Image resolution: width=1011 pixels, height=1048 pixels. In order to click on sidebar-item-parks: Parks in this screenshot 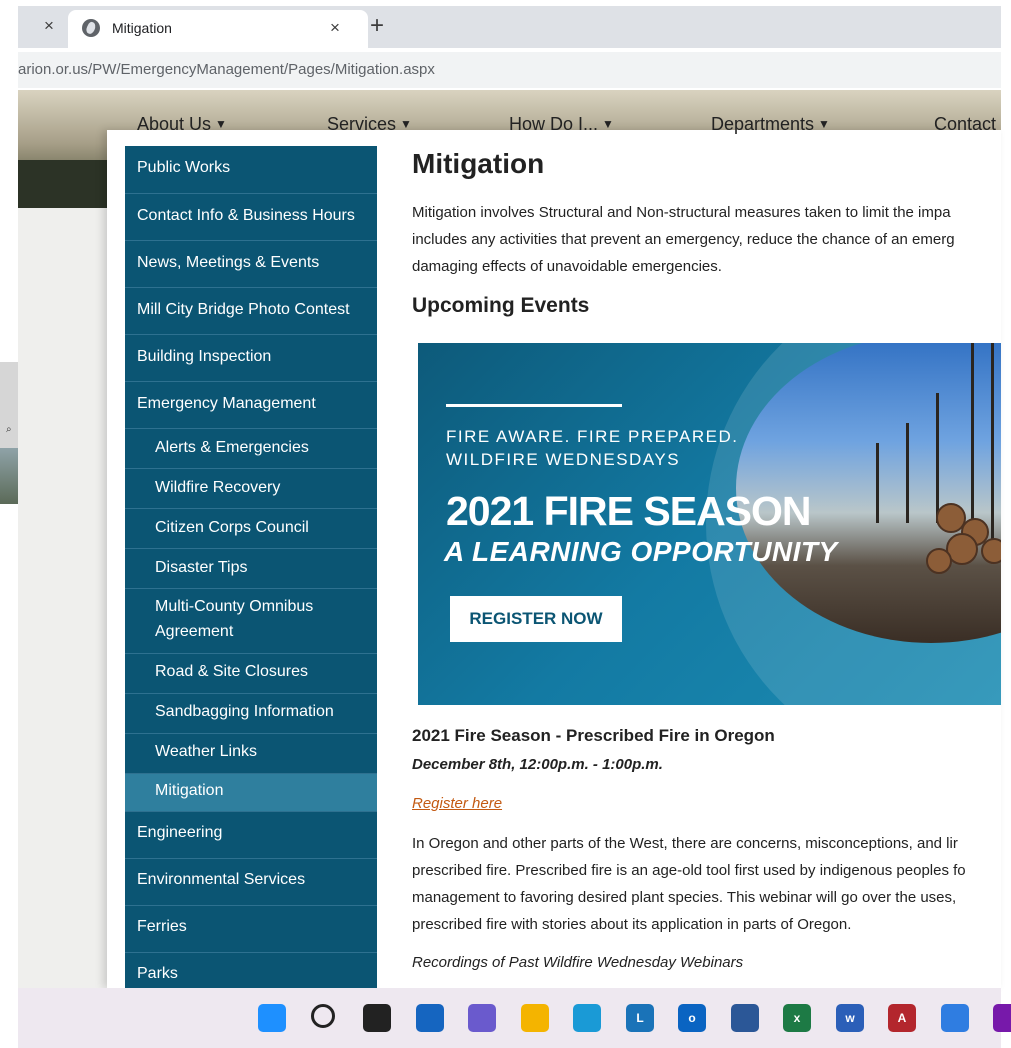, I will do `click(251, 970)`.